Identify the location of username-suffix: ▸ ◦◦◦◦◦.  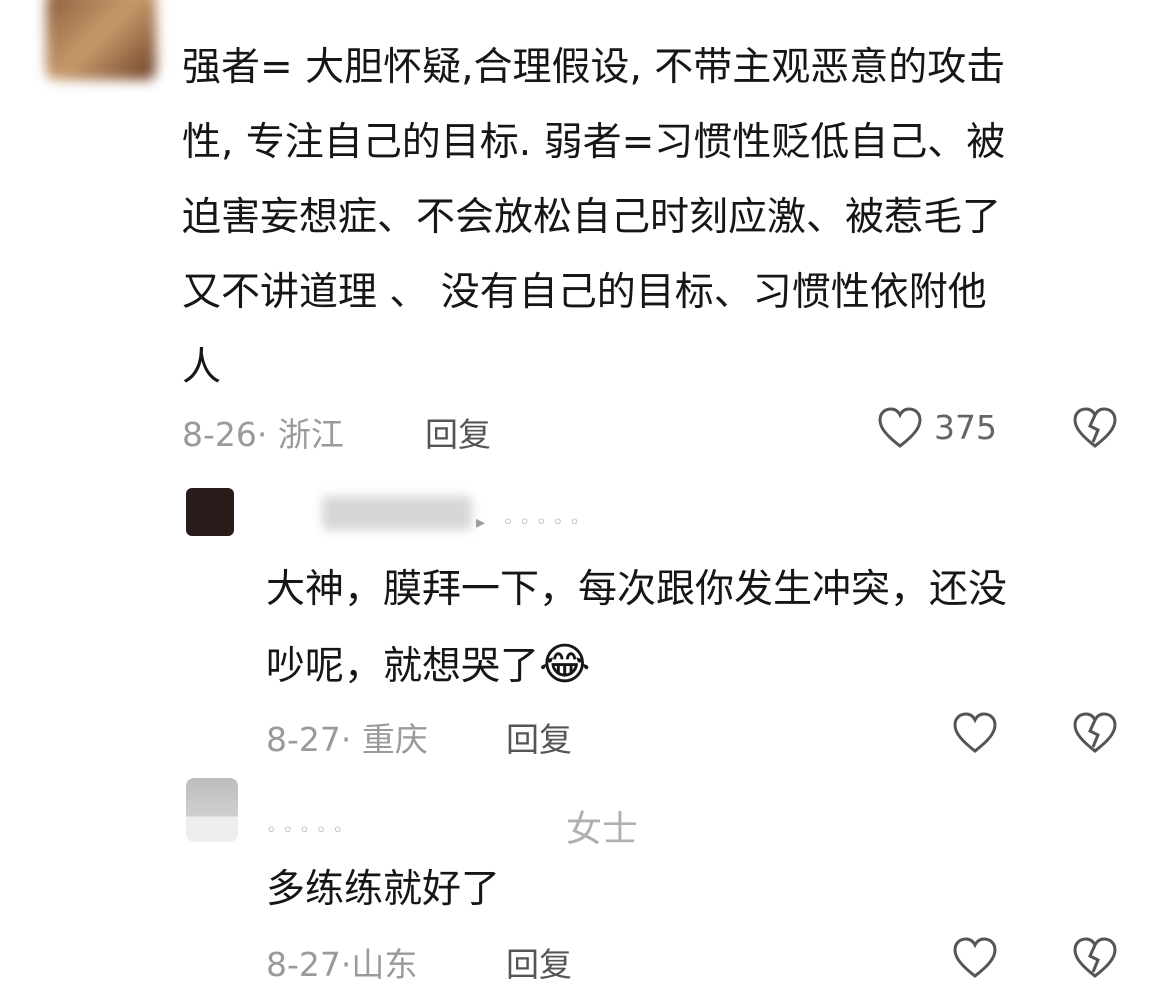
(531, 522).